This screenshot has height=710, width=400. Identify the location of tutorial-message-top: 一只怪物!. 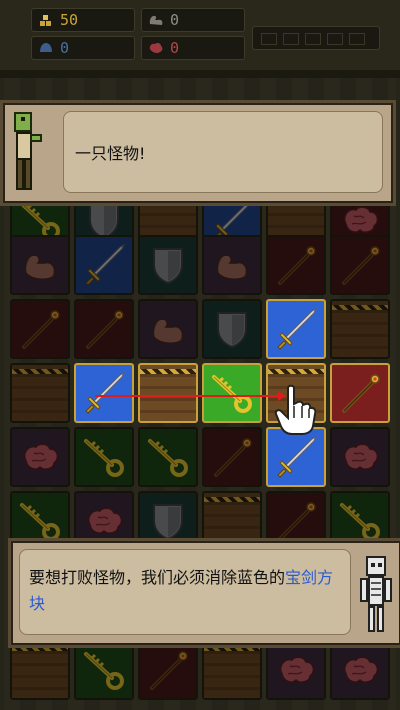
(110, 153).